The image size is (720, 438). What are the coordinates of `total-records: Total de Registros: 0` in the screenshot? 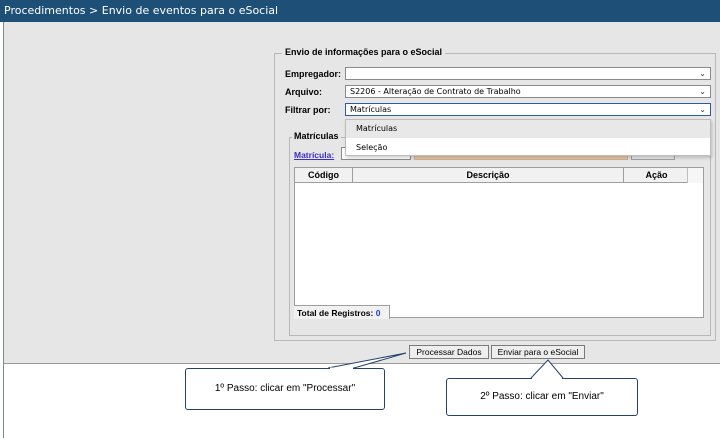 It's located at (342, 312).